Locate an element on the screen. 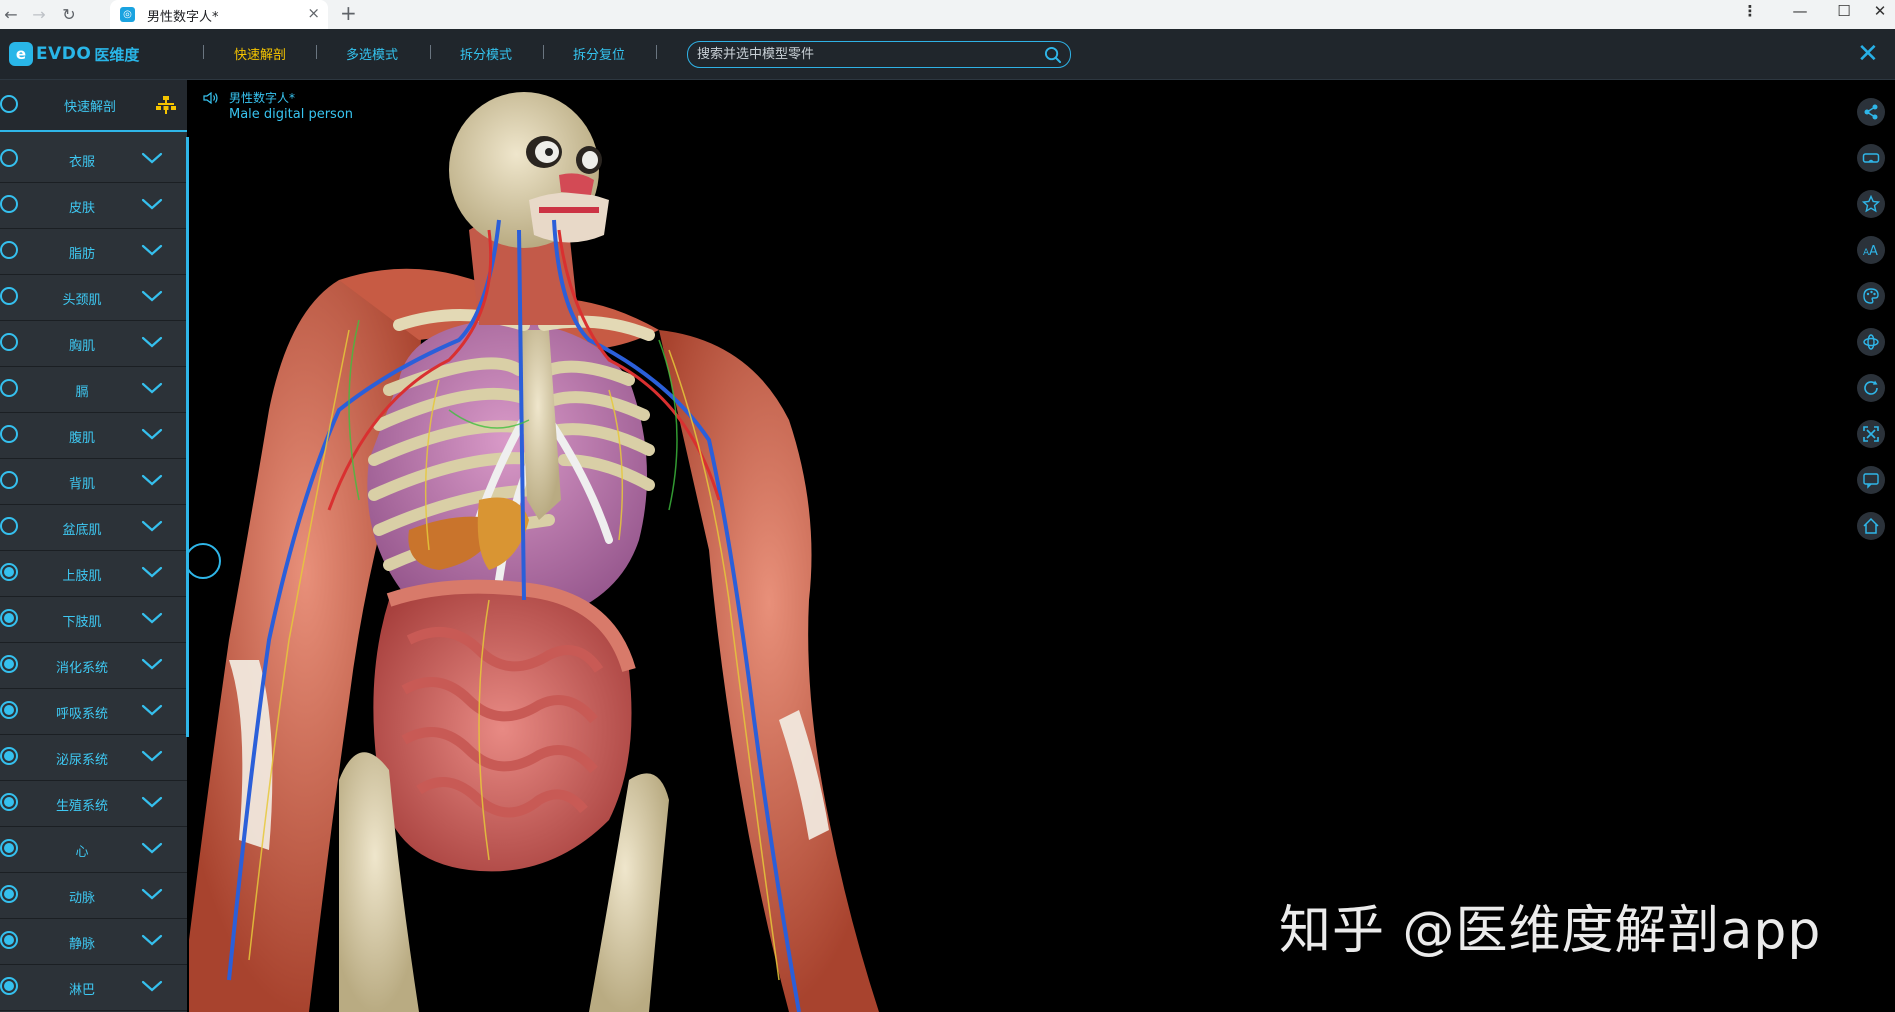 Image resolution: width=1895 pixels, height=1012 pixels. share-icon is located at coordinates (1871, 112).